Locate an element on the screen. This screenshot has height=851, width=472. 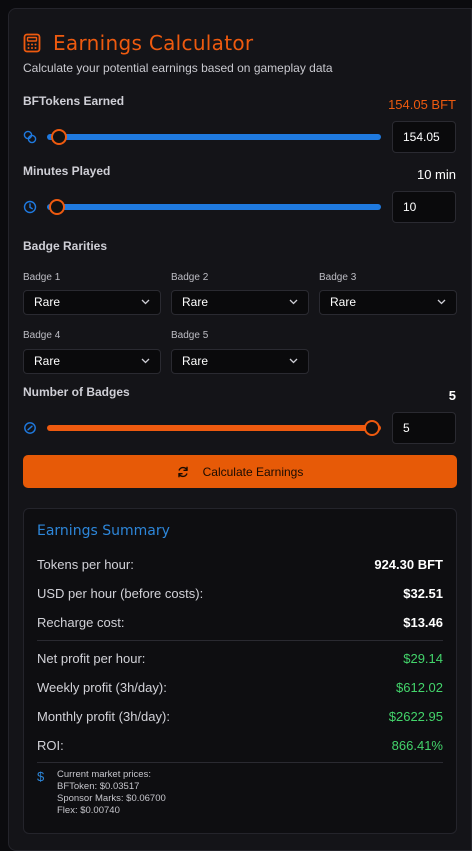
num-badges-input: 5 is located at coordinates (424, 428).